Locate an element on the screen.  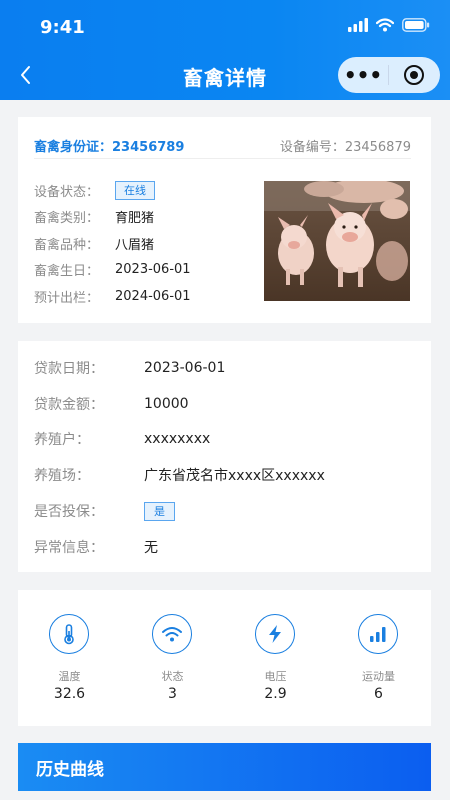
info-row-slaughter-date: 预计出栏： 2024-06-01 is located at coordinates (112, 296).